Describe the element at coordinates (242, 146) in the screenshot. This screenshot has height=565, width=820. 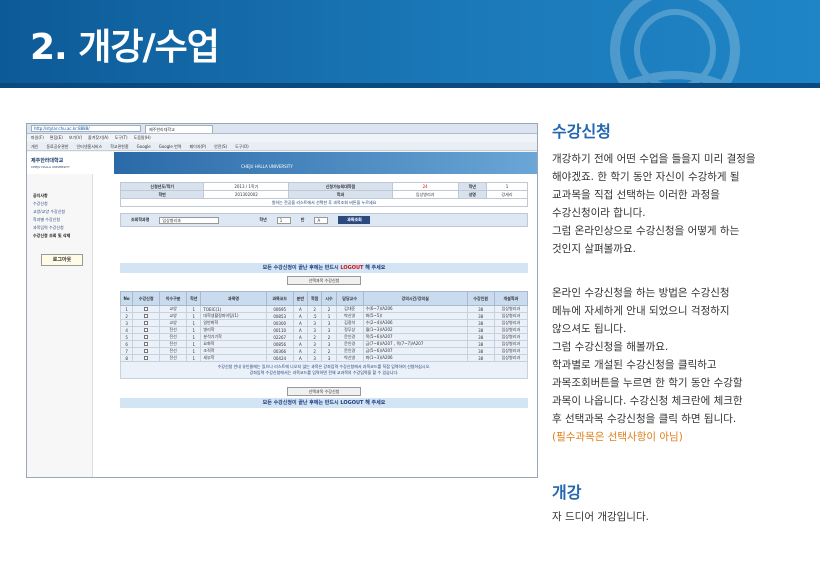
I see `favorite-item: 도구(O)` at that location.